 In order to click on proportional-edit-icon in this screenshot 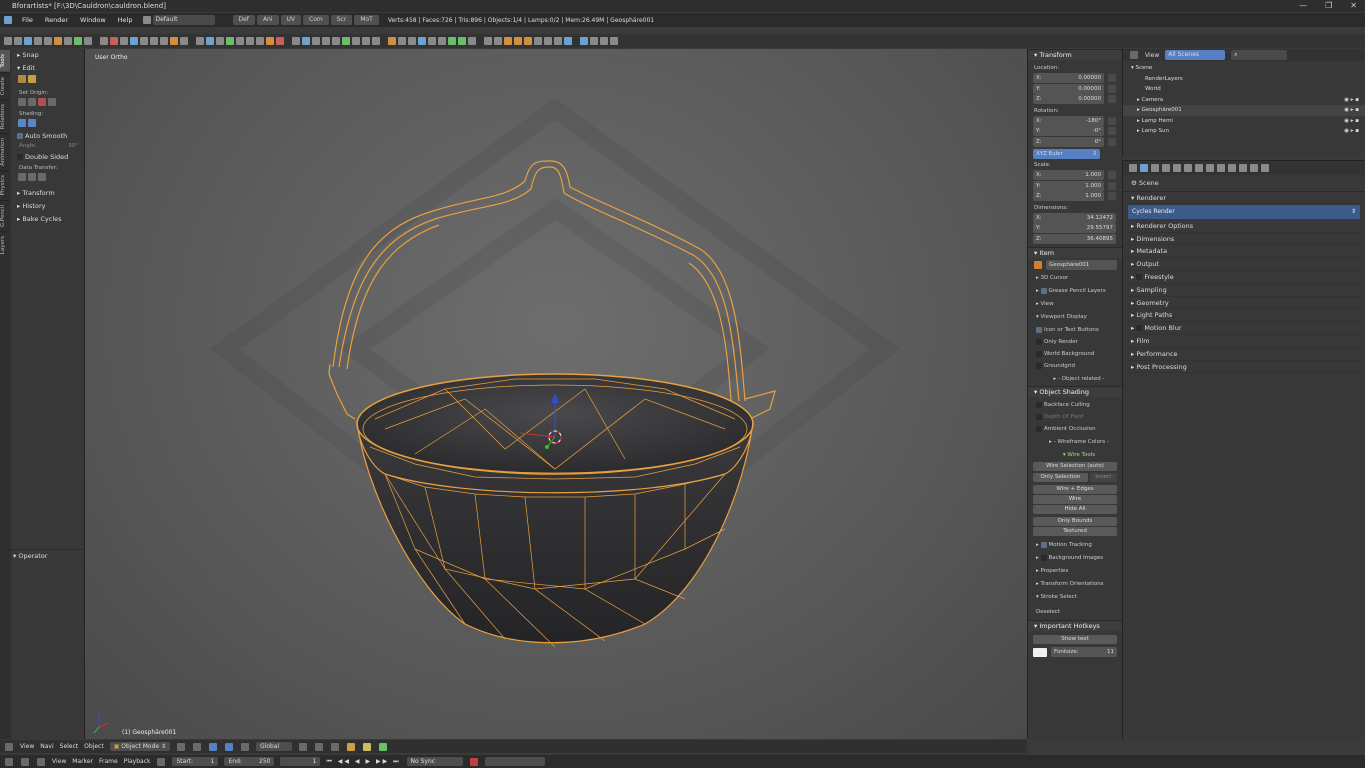, I will do `click(335, 746)`.